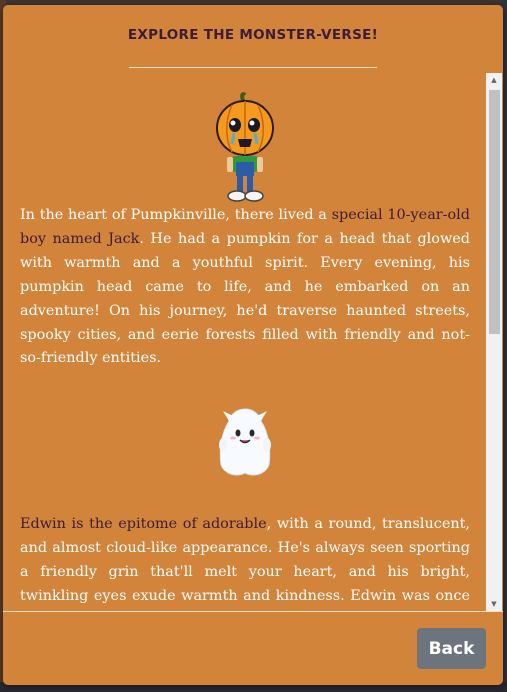 The height and width of the screenshot is (692, 507). I want to click on scrollbar: ▲ ▼, so click(494, 342).